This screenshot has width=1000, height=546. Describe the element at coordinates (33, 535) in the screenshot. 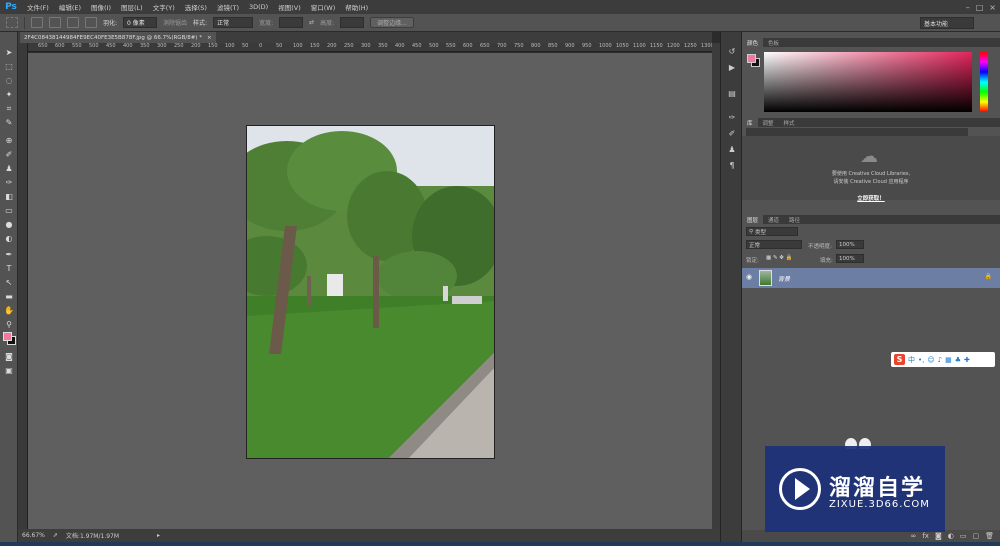

I see `zoom-level: 66.67%` at that location.